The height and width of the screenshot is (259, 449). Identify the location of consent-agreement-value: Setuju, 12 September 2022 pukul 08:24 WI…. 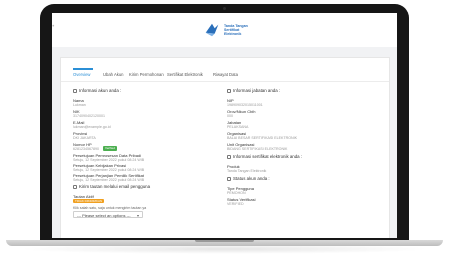
(109, 179).